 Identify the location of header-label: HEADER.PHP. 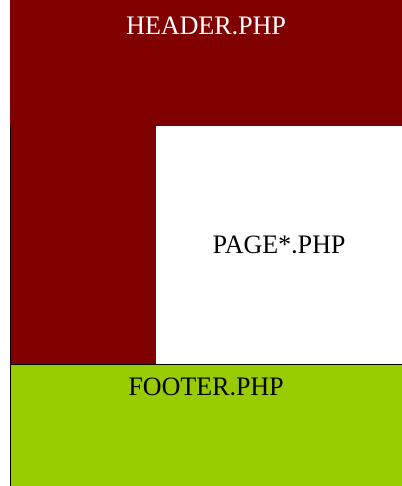
(206, 25).